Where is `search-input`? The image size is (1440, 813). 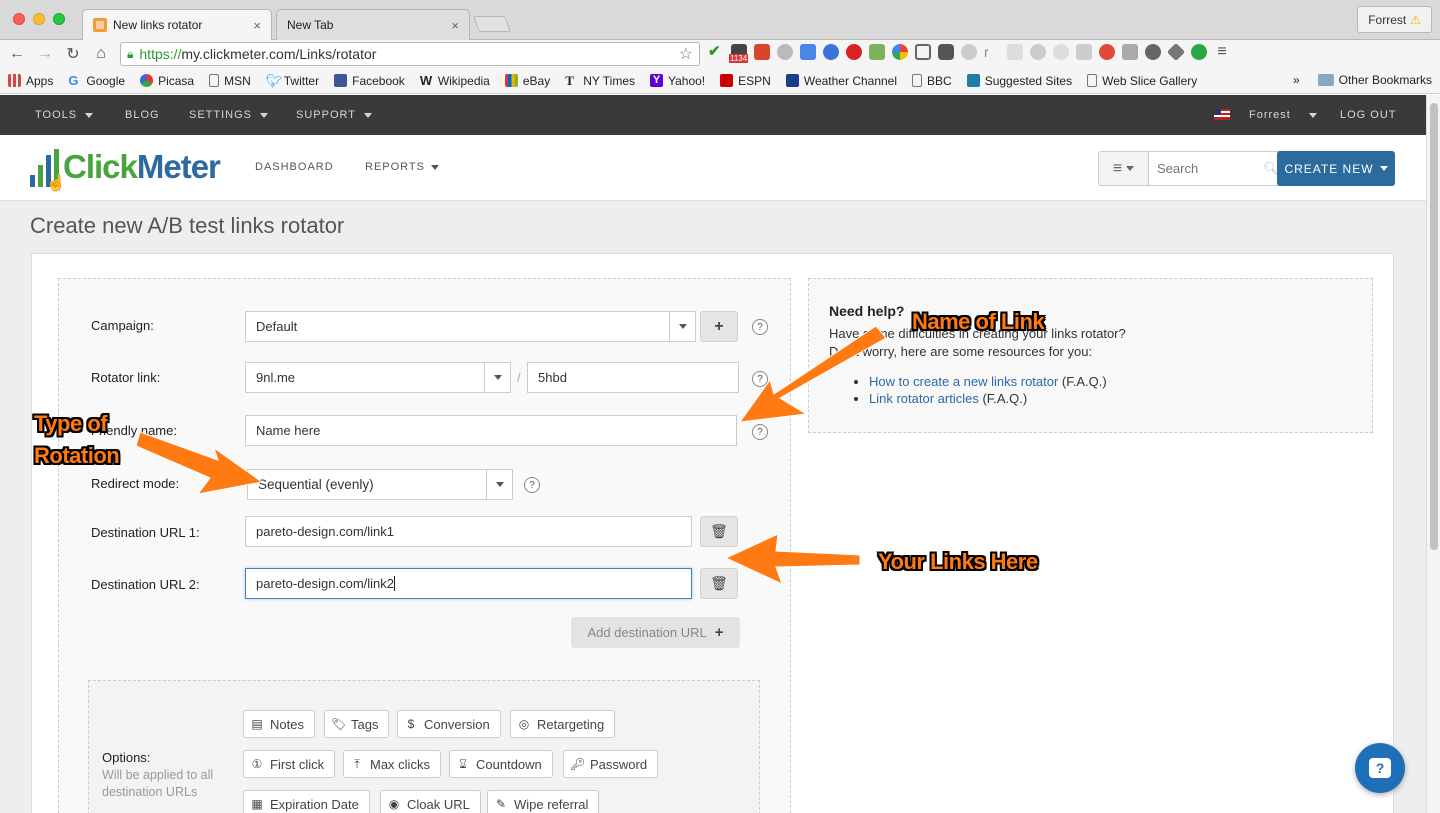
search-input is located at coordinates (1206, 168).